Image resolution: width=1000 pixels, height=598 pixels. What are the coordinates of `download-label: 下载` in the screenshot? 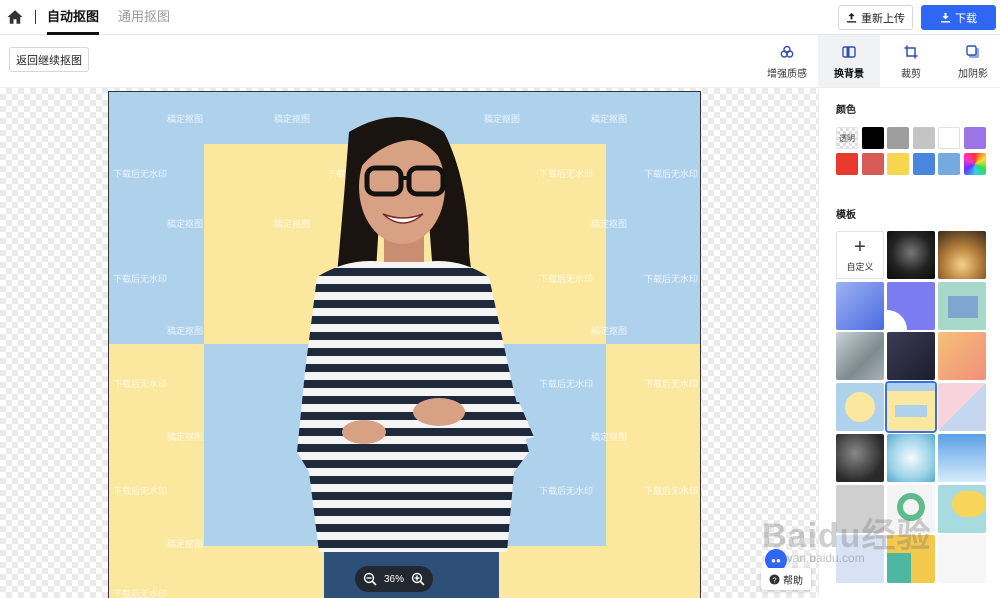 It's located at (966, 18).